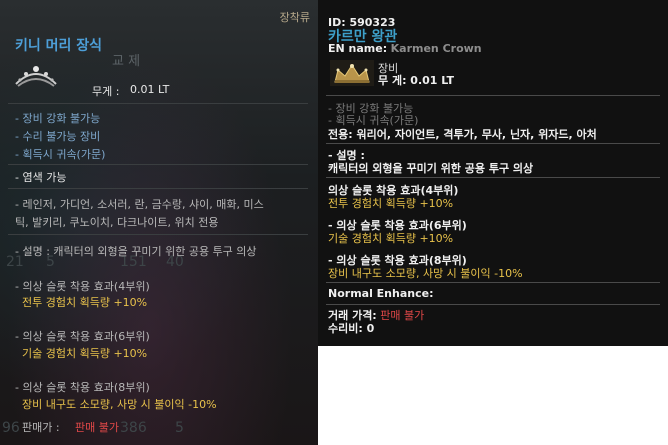  What do you see at coordinates (133, 428) in the screenshot?
I see `bg-number: 386` at bounding box center [133, 428].